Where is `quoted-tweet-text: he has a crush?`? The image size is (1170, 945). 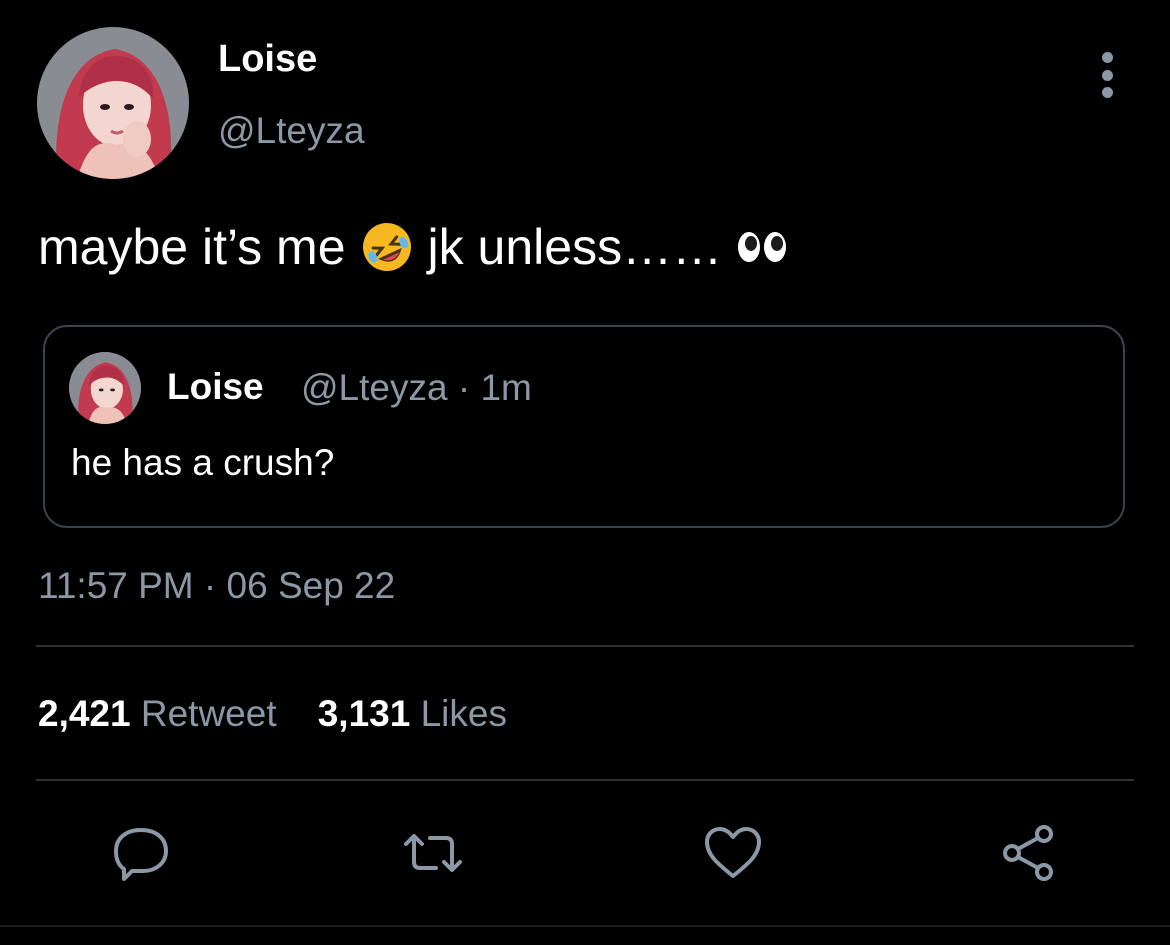 quoted-tweet-text: he has a crush? is located at coordinates (203, 462).